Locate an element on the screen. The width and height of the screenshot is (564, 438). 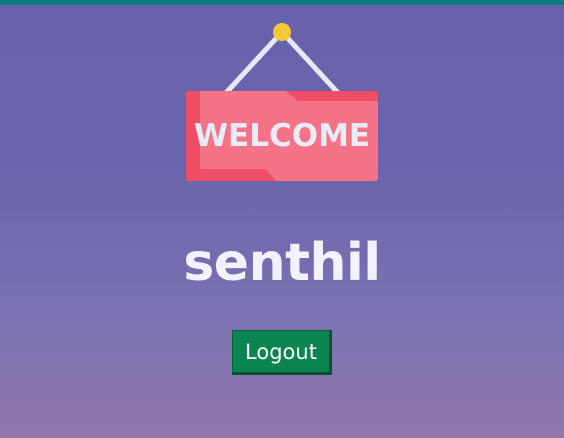
top-accent-bar is located at coordinates (282, 2).